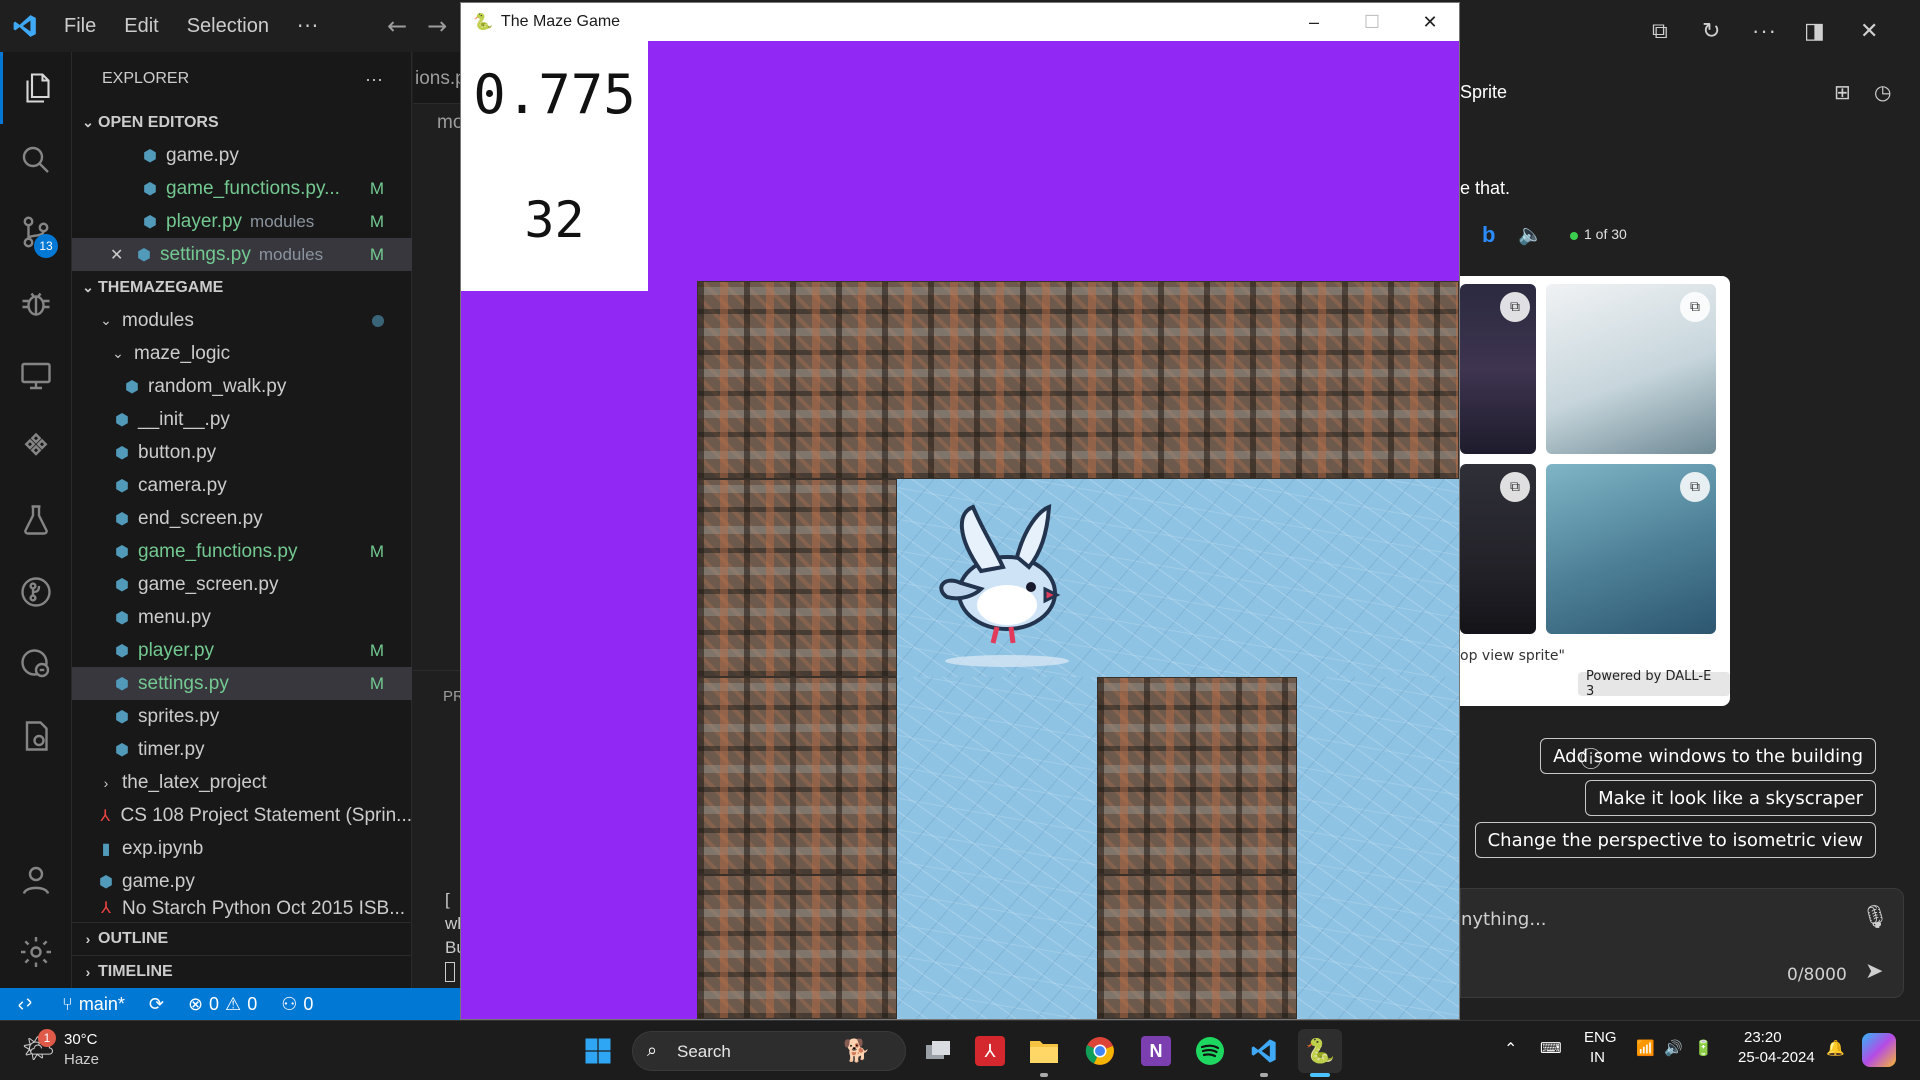 The height and width of the screenshot is (1080, 1920). What do you see at coordinates (483, 22) in the screenshot?
I see `pygame-snake-icon: 🐍` at bounding box center [483, 22].